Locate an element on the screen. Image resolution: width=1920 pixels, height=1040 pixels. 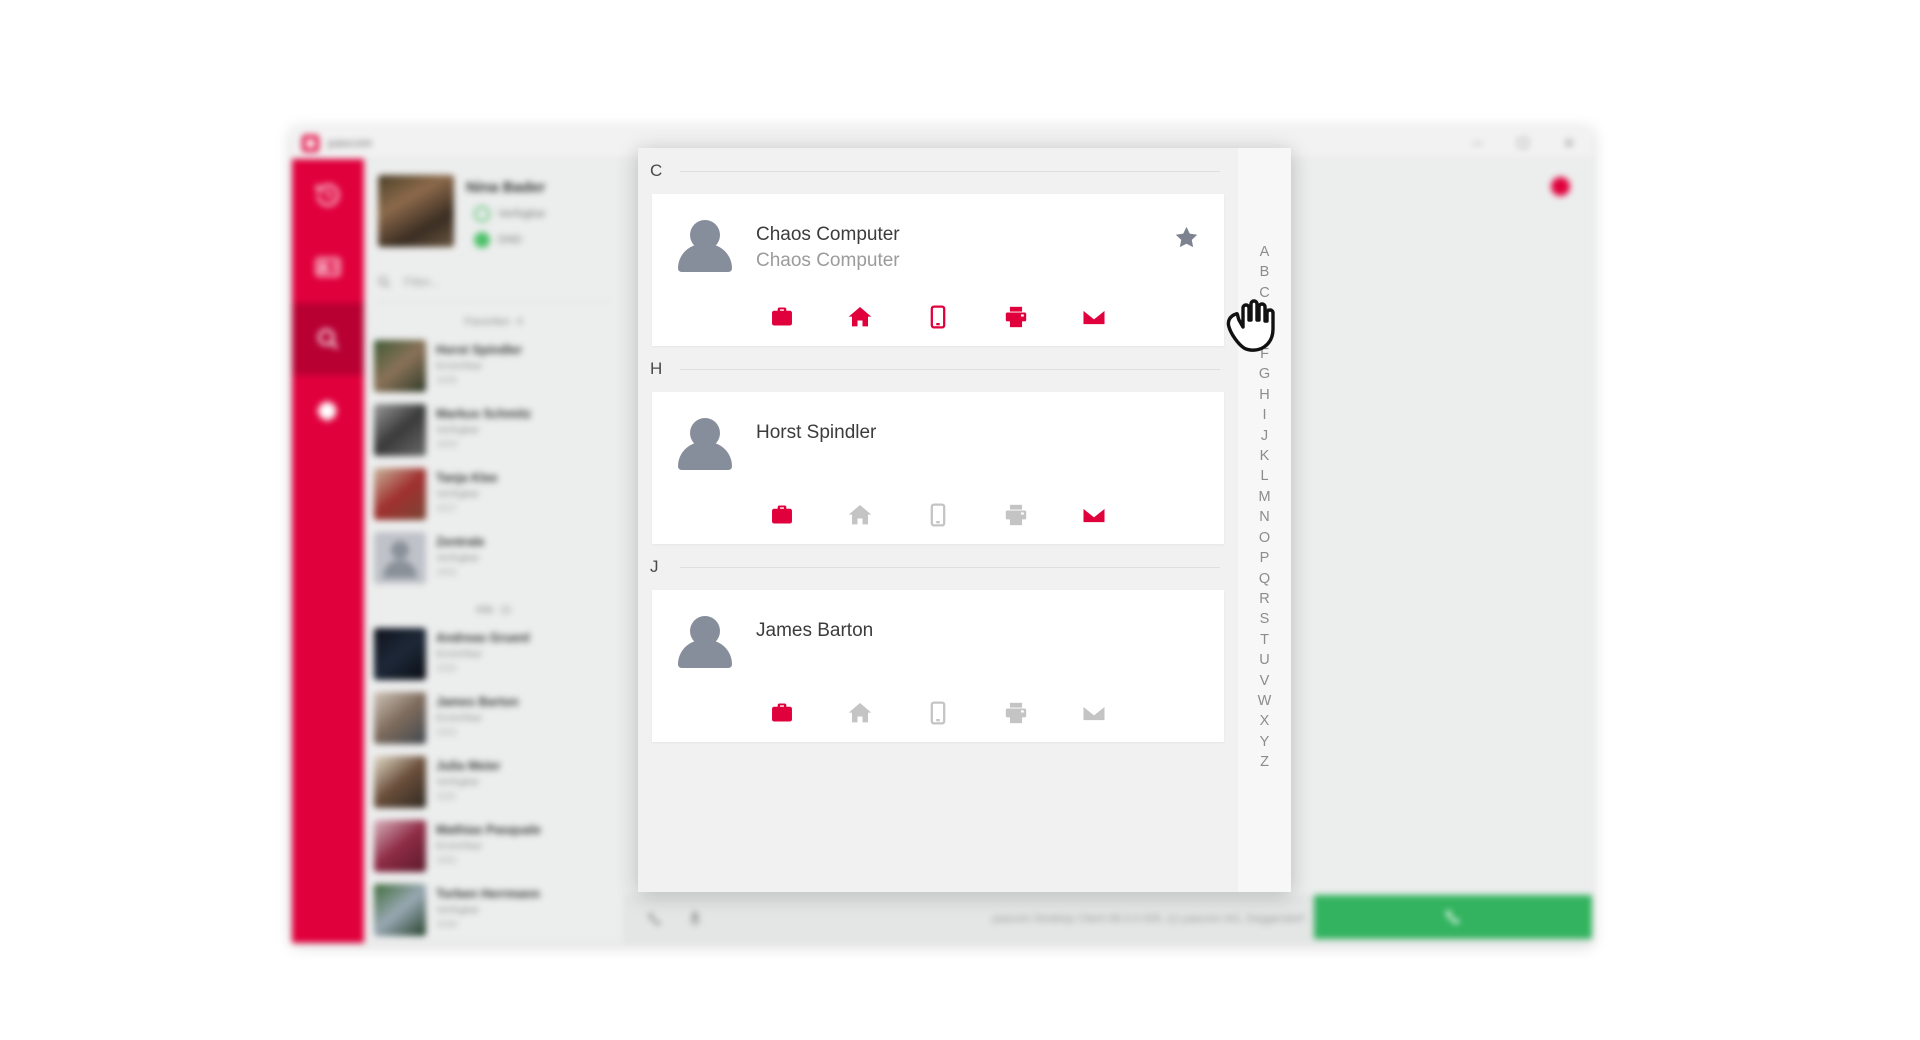
alphabet-index-y: Y is located at coordinates (1265, 742).